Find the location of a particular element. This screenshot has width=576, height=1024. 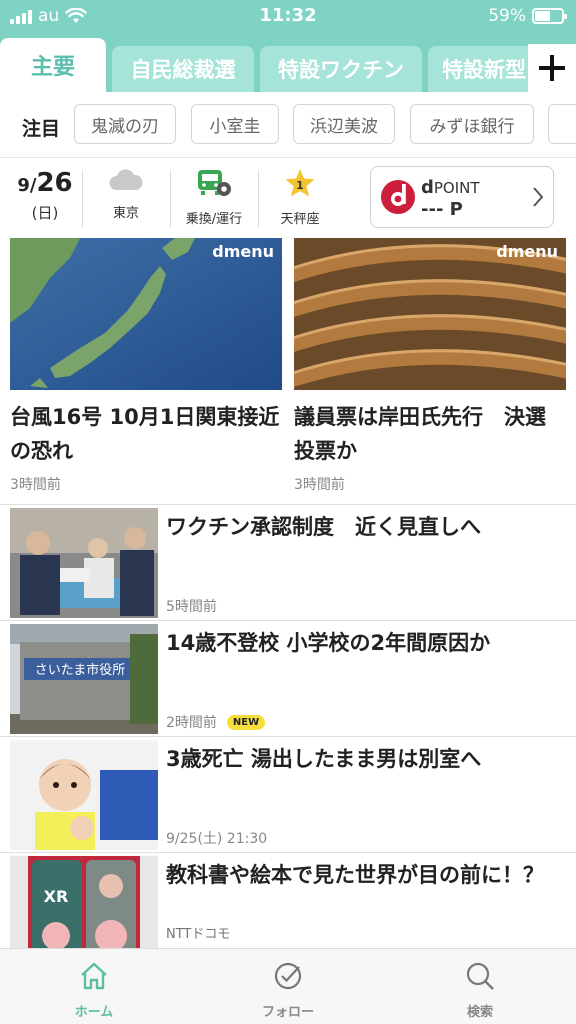

article-time: 2時間前 is located at coordinates (191, 723).